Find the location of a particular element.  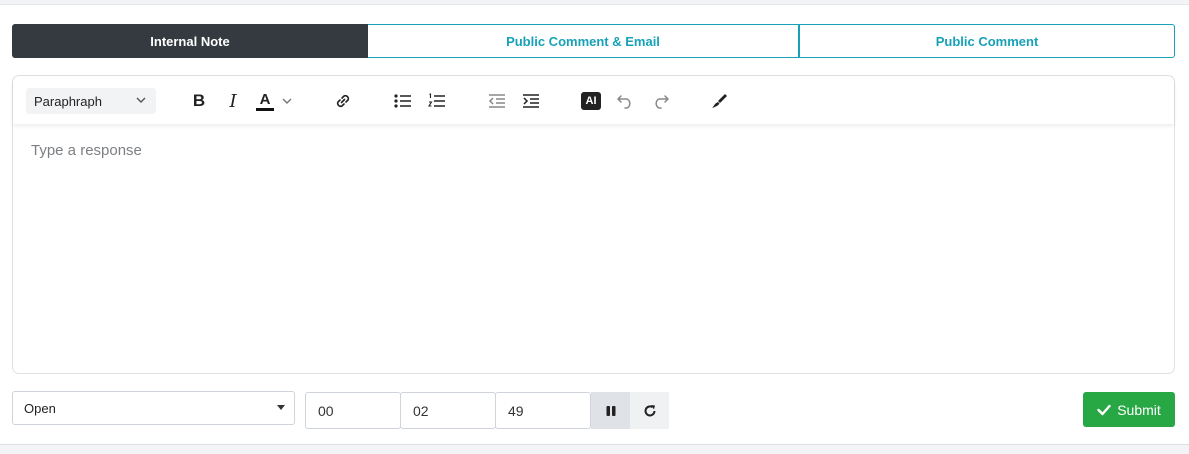

bullet-list-icon is located at coordinates (402, 101).